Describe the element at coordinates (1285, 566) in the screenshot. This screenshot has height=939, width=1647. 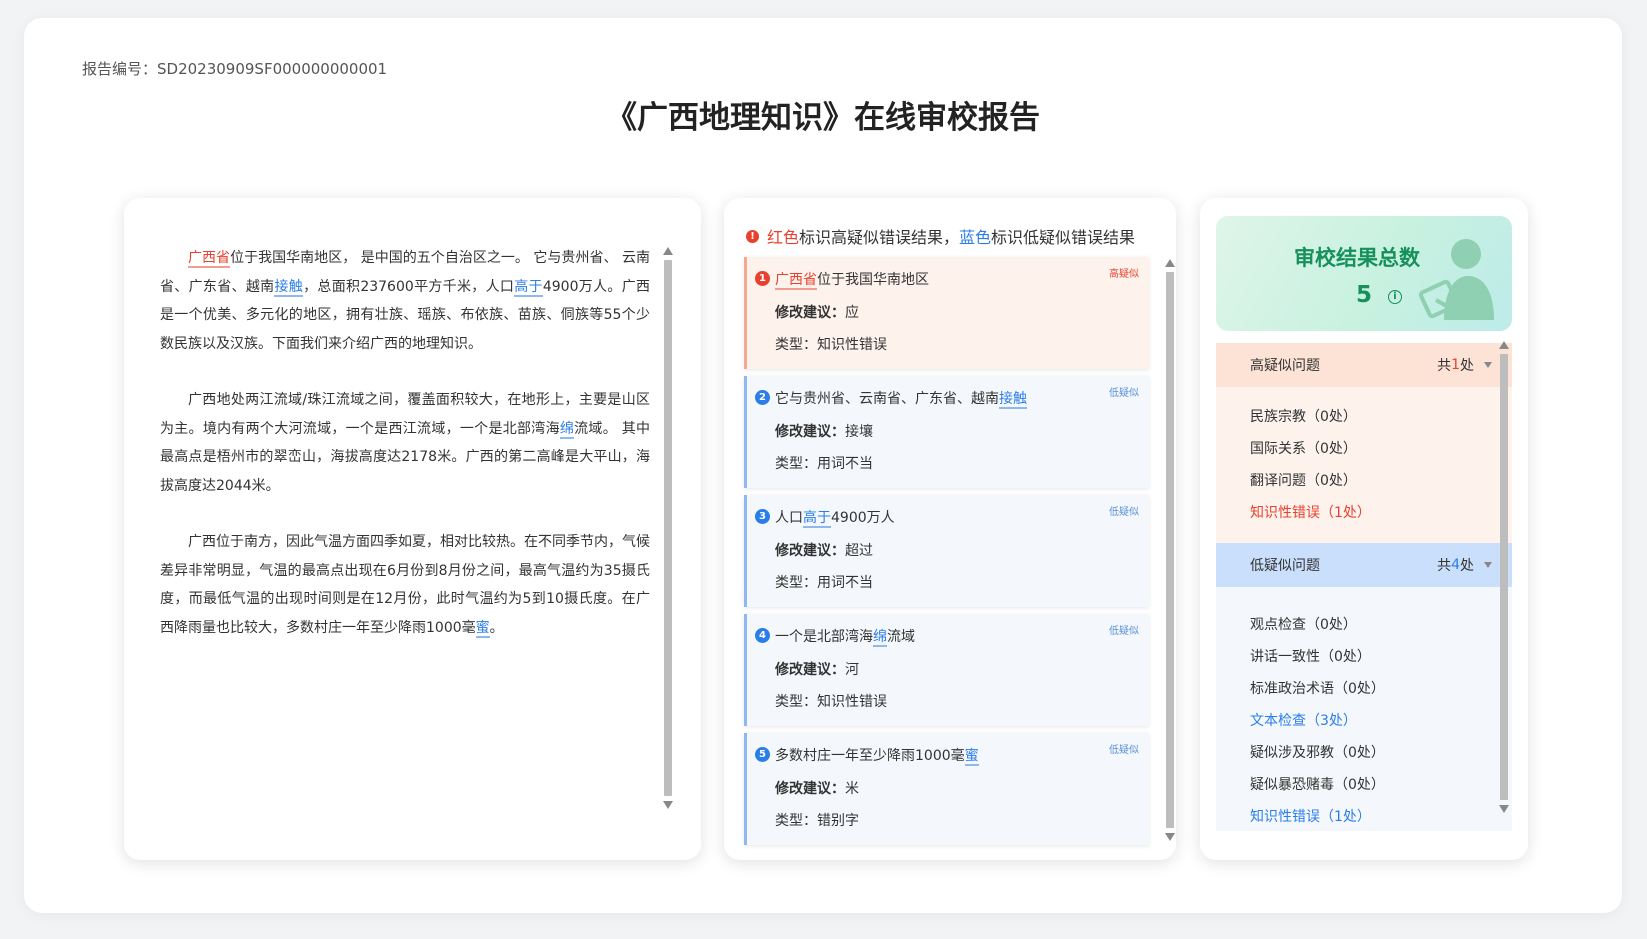
I see `low-suspicion-label: 低疑似问题` at that location.